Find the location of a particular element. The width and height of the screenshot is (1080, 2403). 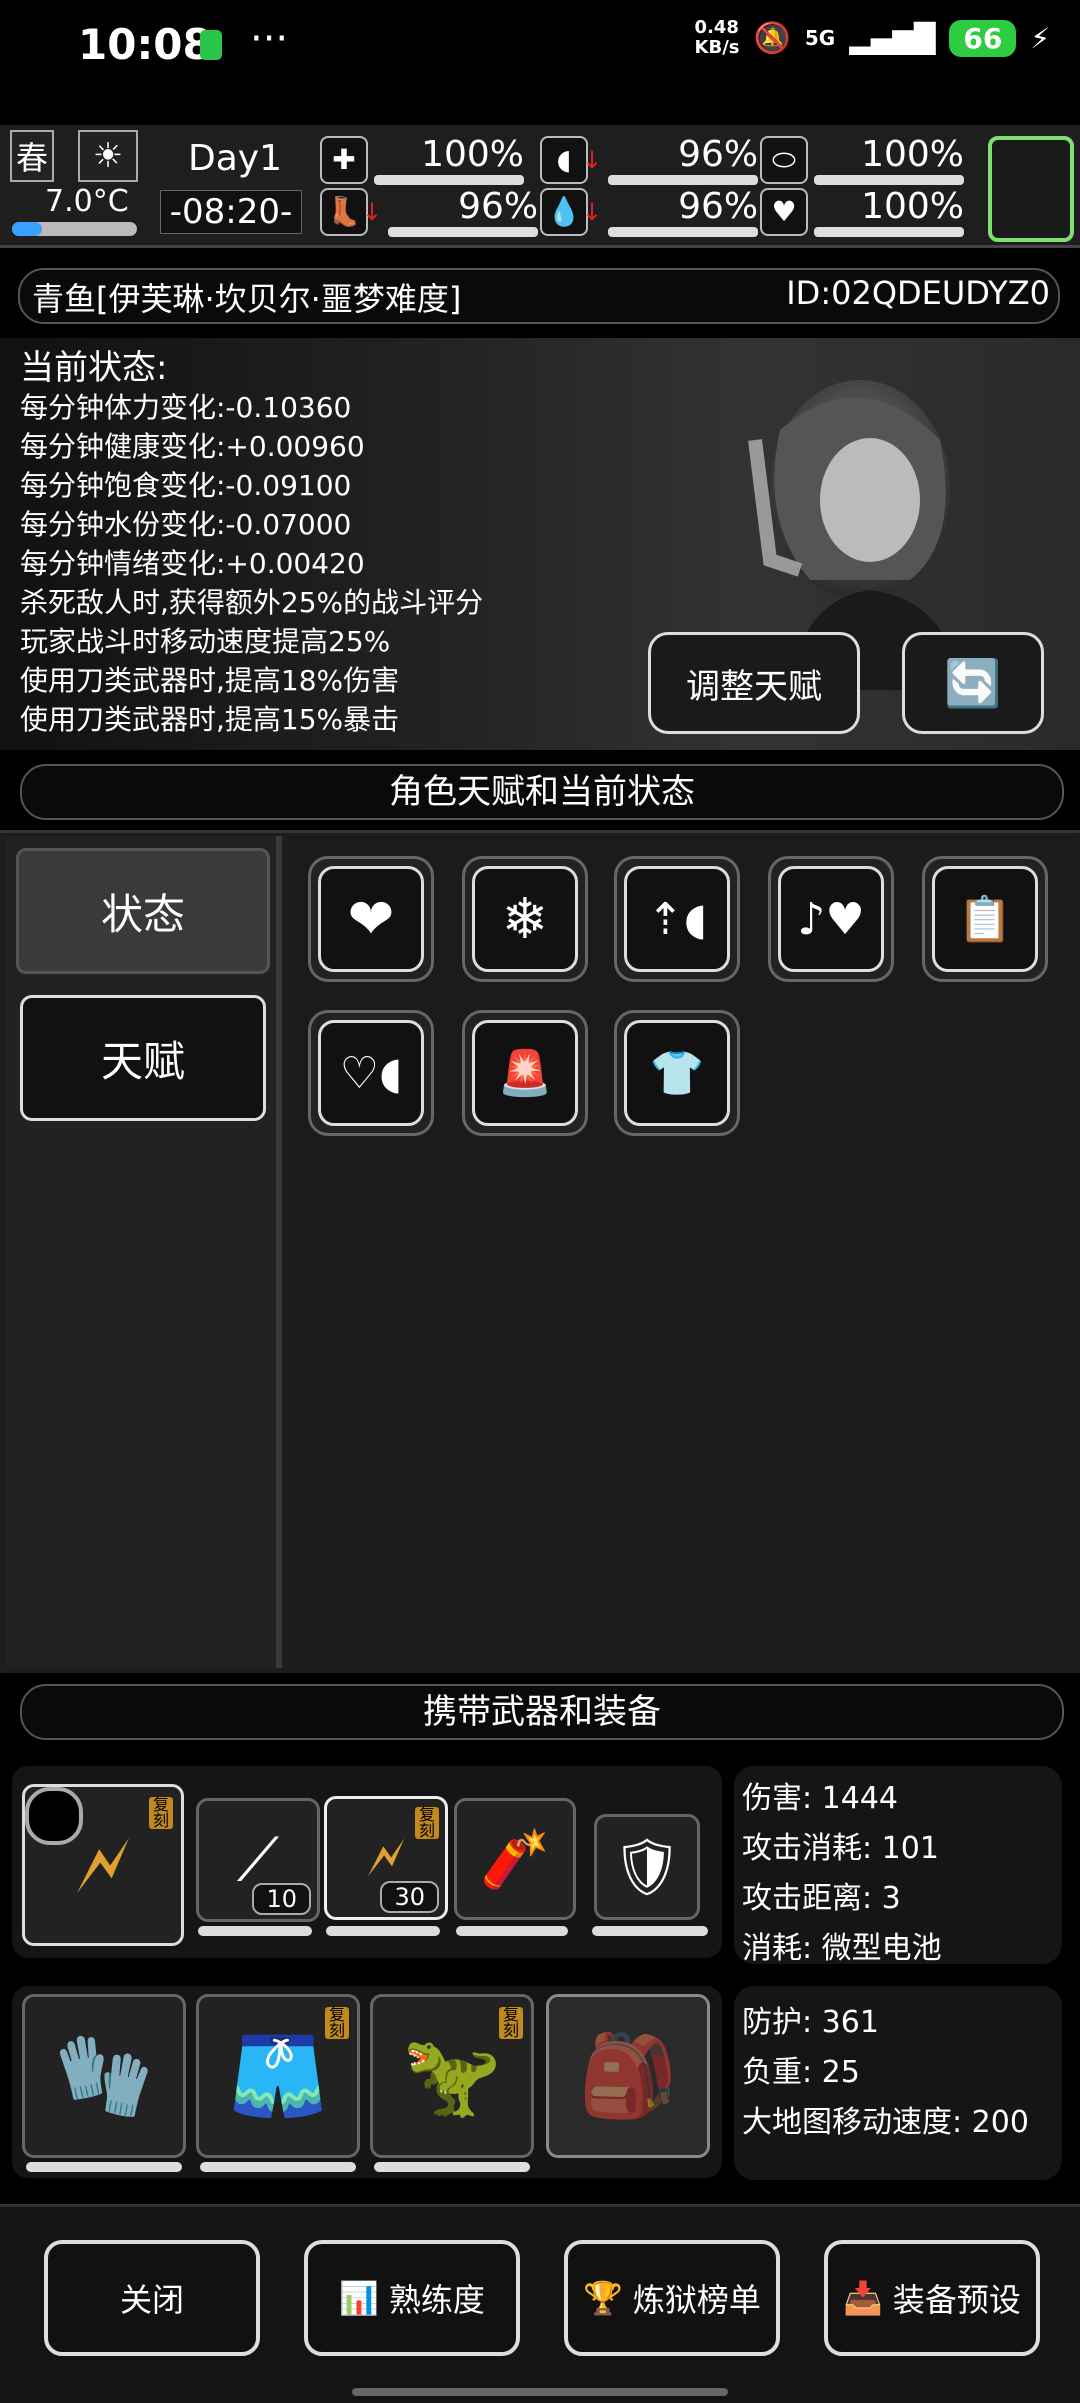

weapon-slot-shield: 🛡 is located at coordinates (647, 1867).